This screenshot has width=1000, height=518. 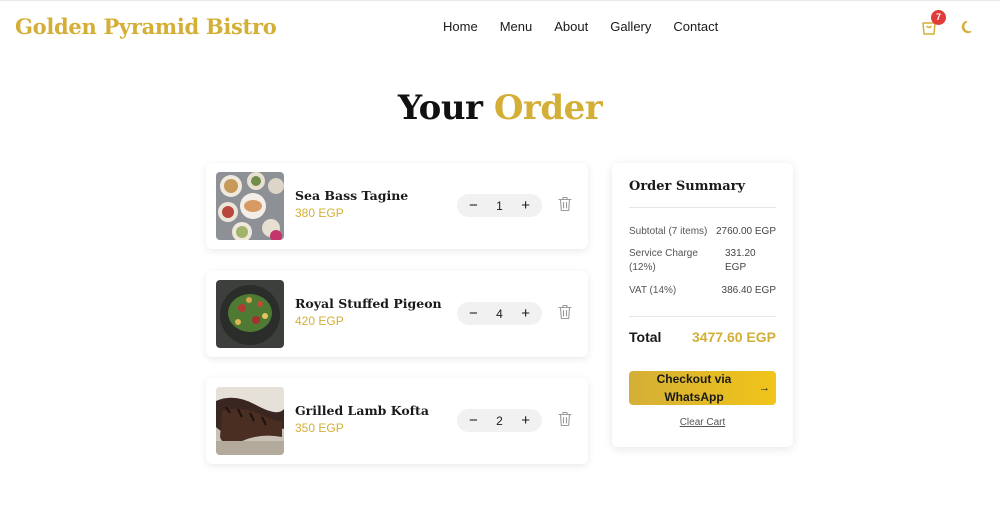 What do you see at coordinates (319, 213) in the screenshot?
I see `item-price: 380 EGP` at bounding box center [319, 213].